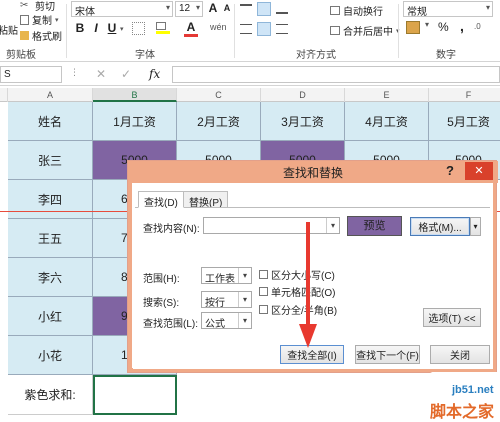 The height and width of the screenshot is (422, 500). What do you see at coordinates (135, 395) in the screenshot?
I see `sum-result-cell` at bounding box center [135, 395].